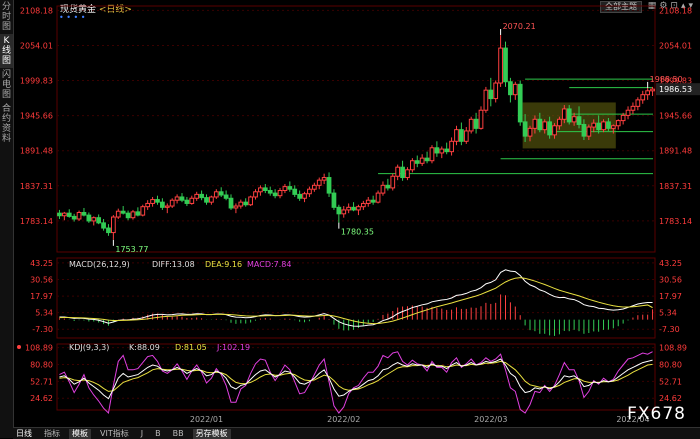  I want to click on macd-axis-left-label: -7.30, so click(42, 329).